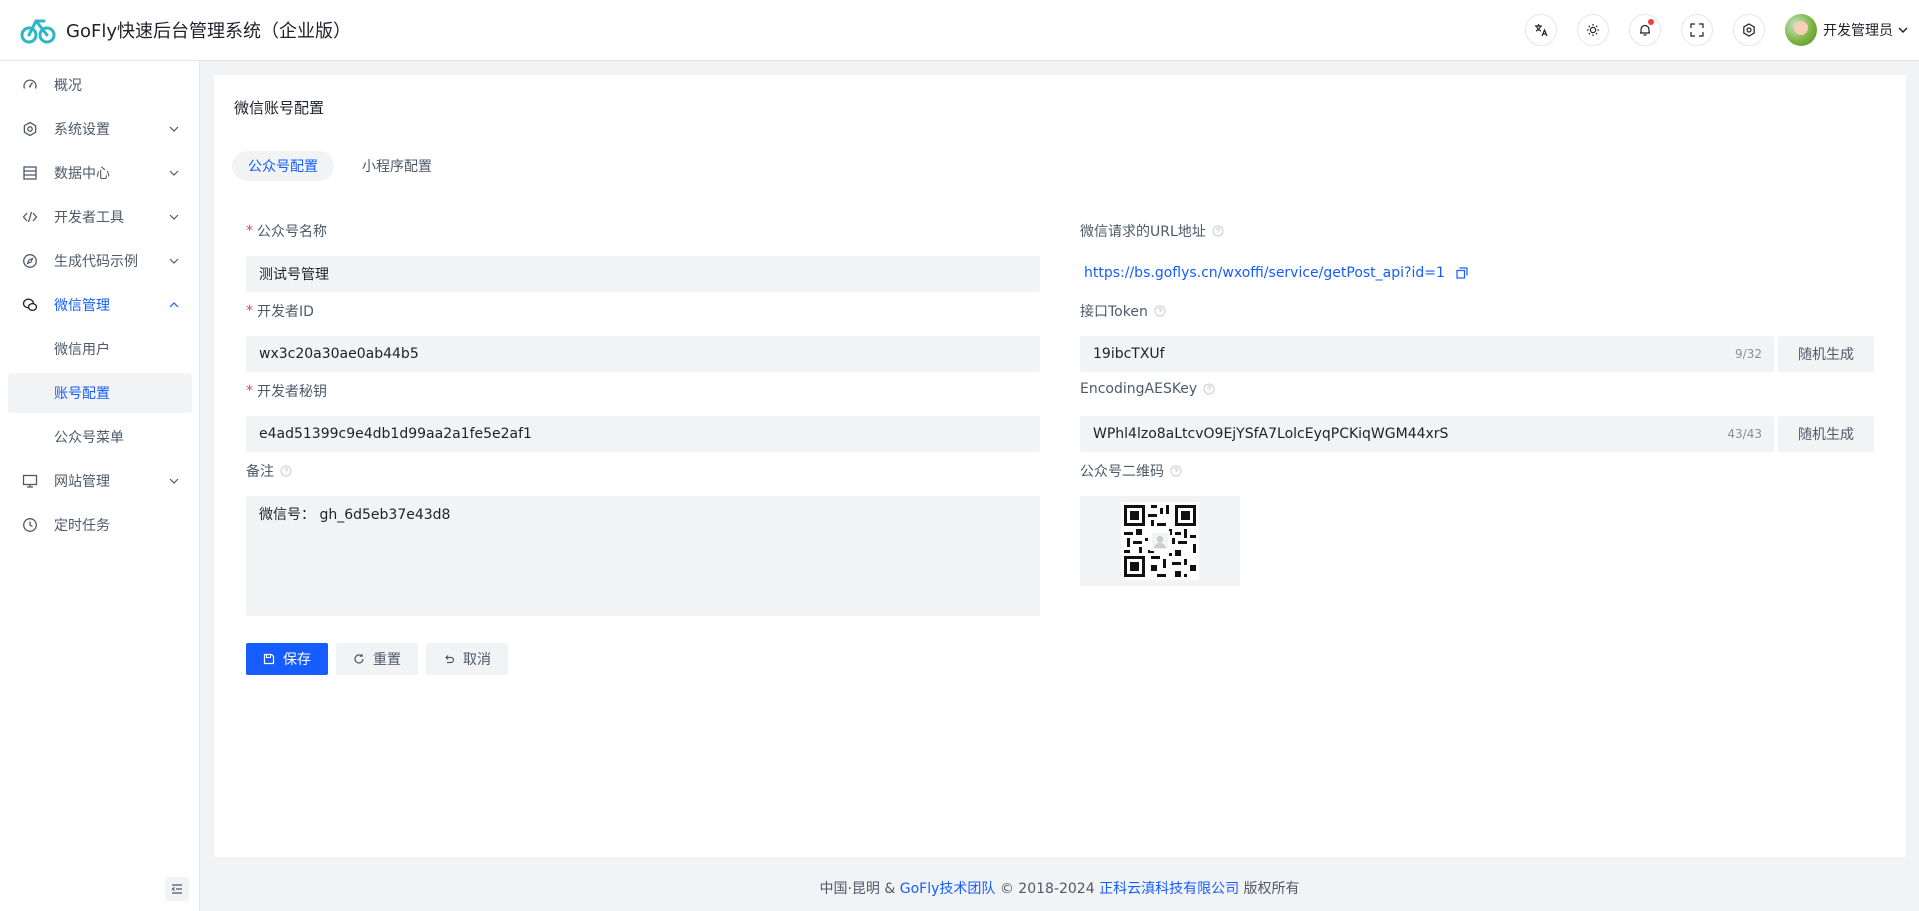 Image resolution: width=1919 pixels, height=911 pixels. What do you see at coordinates (1160, 541) in the screenshot?
I see `qr-code-upload` at bounding box center [1160, 541].